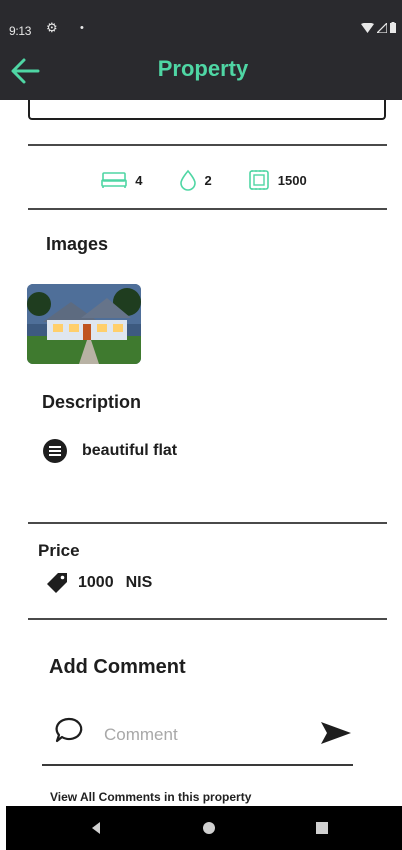 The width and height of the screenshot is (402, 850). What do you see at coordinates (203, 68) in the screenshot?
I see `page-title: Property` at bounding box center [203, 68].